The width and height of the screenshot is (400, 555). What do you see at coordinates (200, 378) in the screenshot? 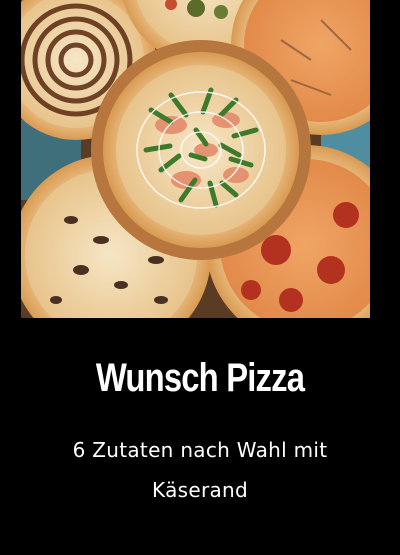
I see `product-title: Wunsch Pizza` at bounding box center [200, 378].